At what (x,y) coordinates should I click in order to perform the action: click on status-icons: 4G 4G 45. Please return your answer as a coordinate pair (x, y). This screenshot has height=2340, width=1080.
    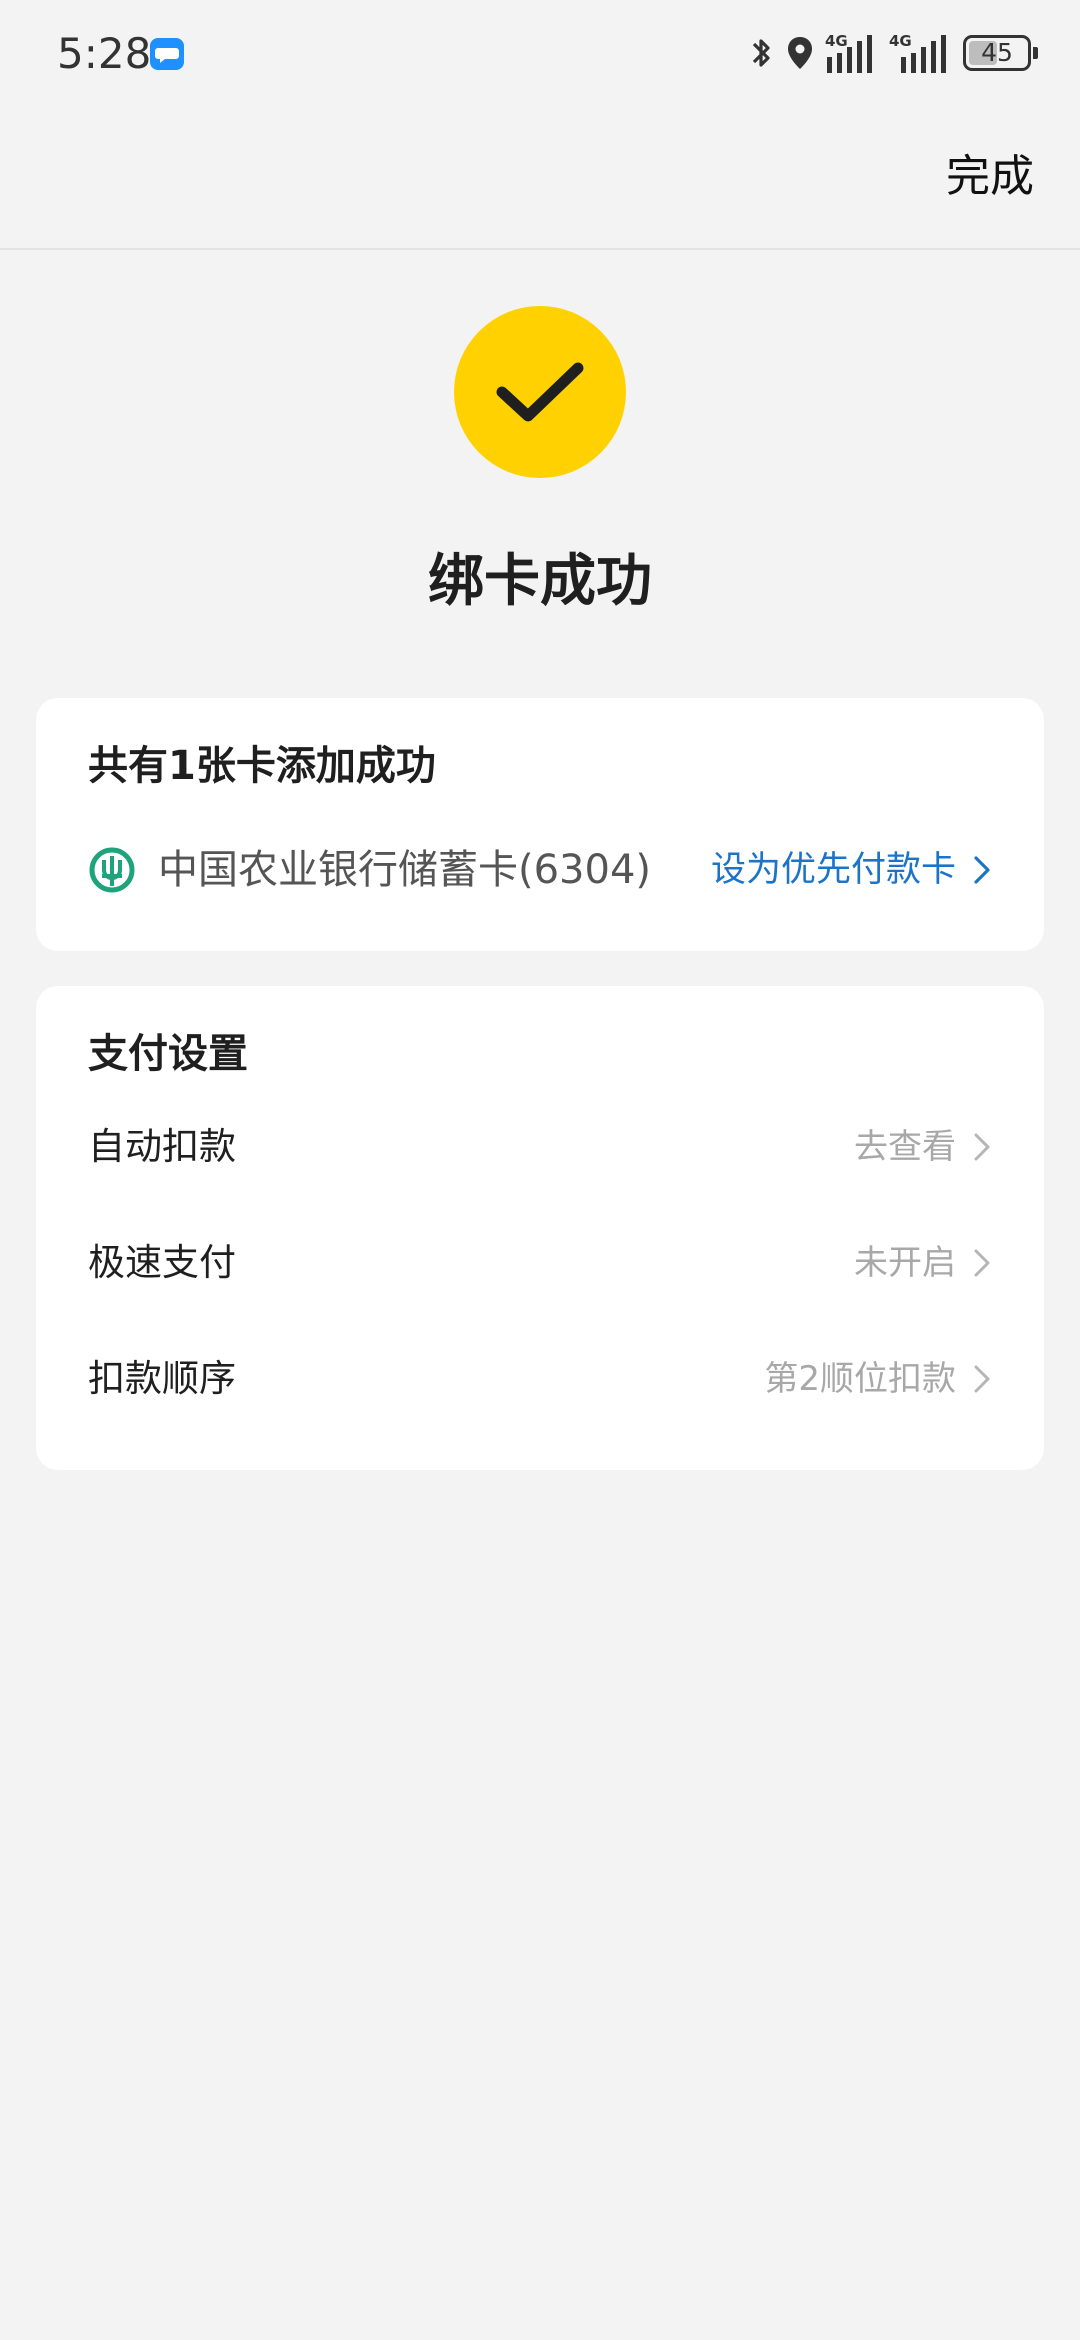
    Looking at the image, I should click on (893, 53).